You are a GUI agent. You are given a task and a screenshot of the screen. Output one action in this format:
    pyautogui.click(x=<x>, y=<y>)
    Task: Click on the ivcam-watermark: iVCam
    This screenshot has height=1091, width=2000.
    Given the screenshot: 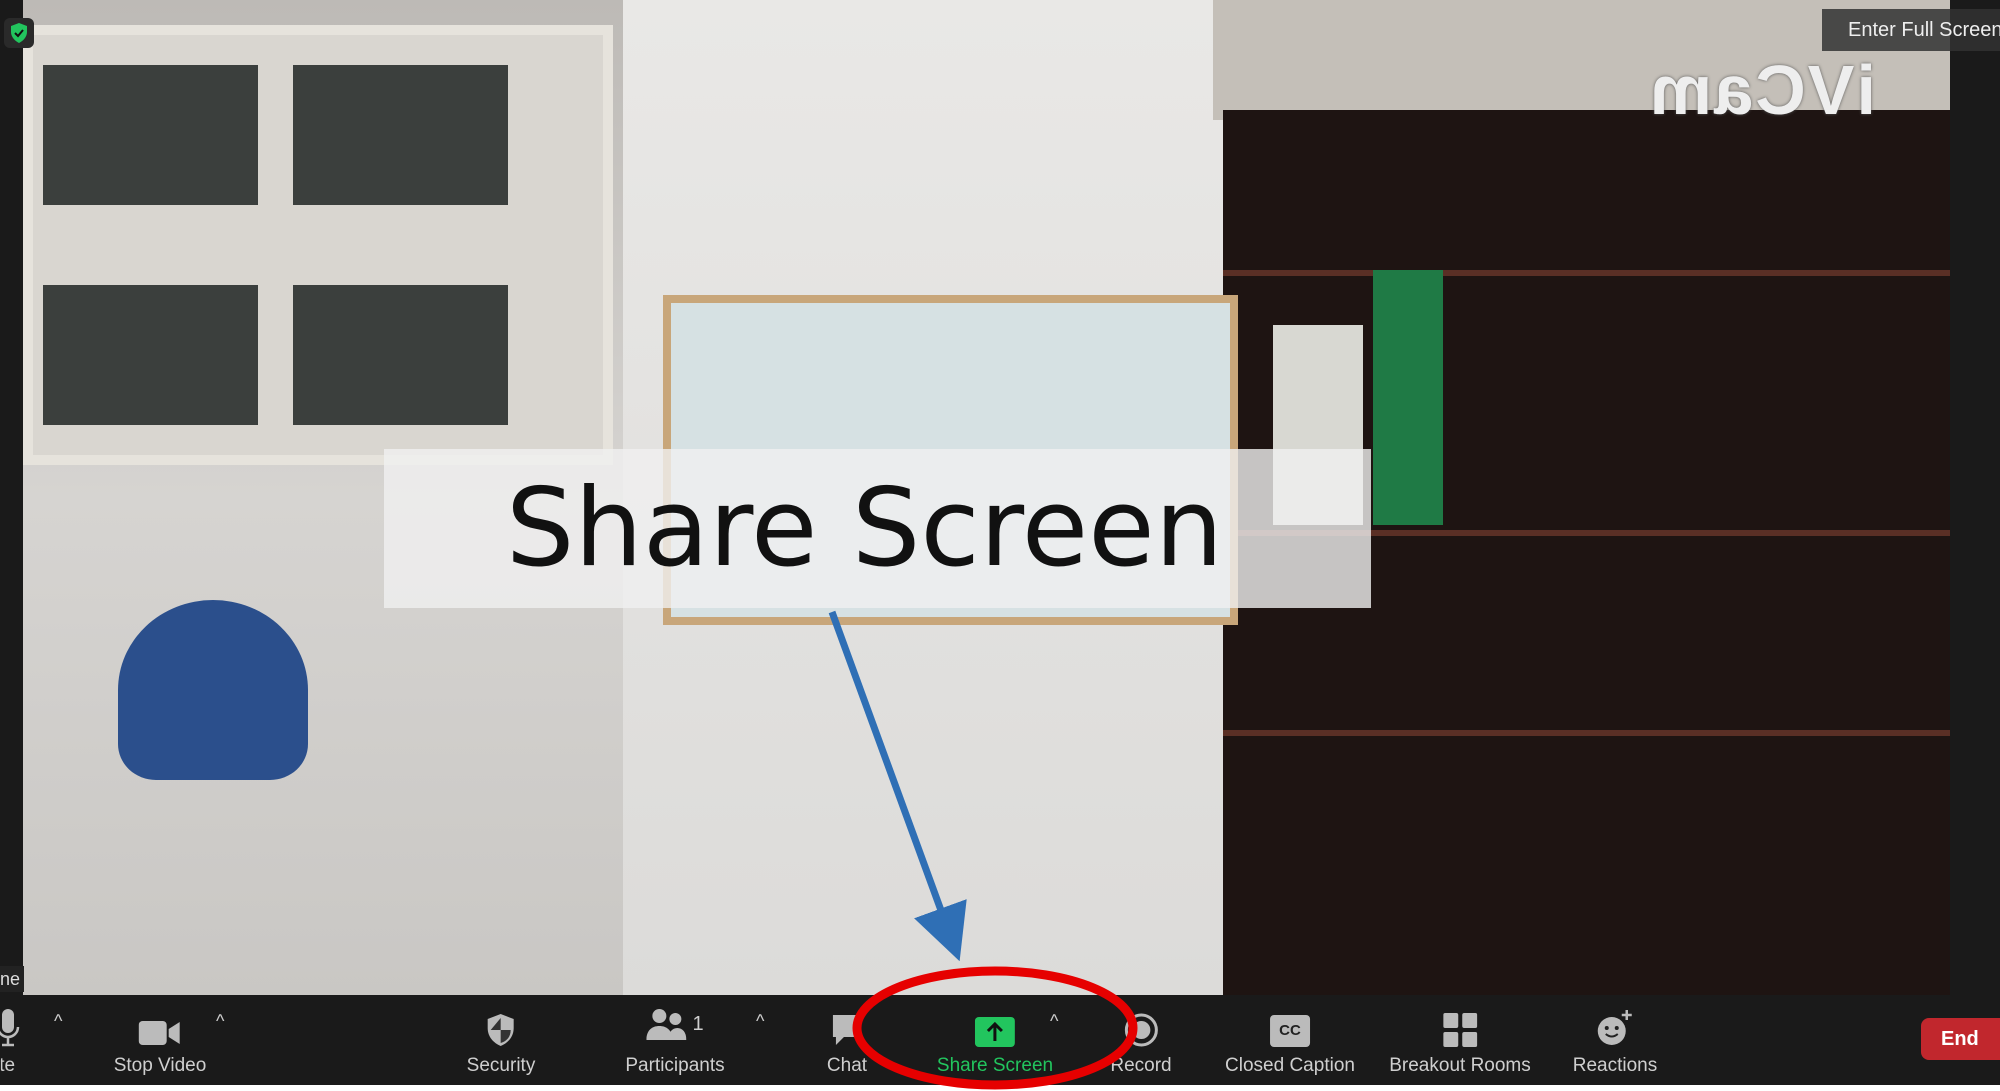 What is the action you would take?
    pyautogui.click(x=1762, y=90)
    